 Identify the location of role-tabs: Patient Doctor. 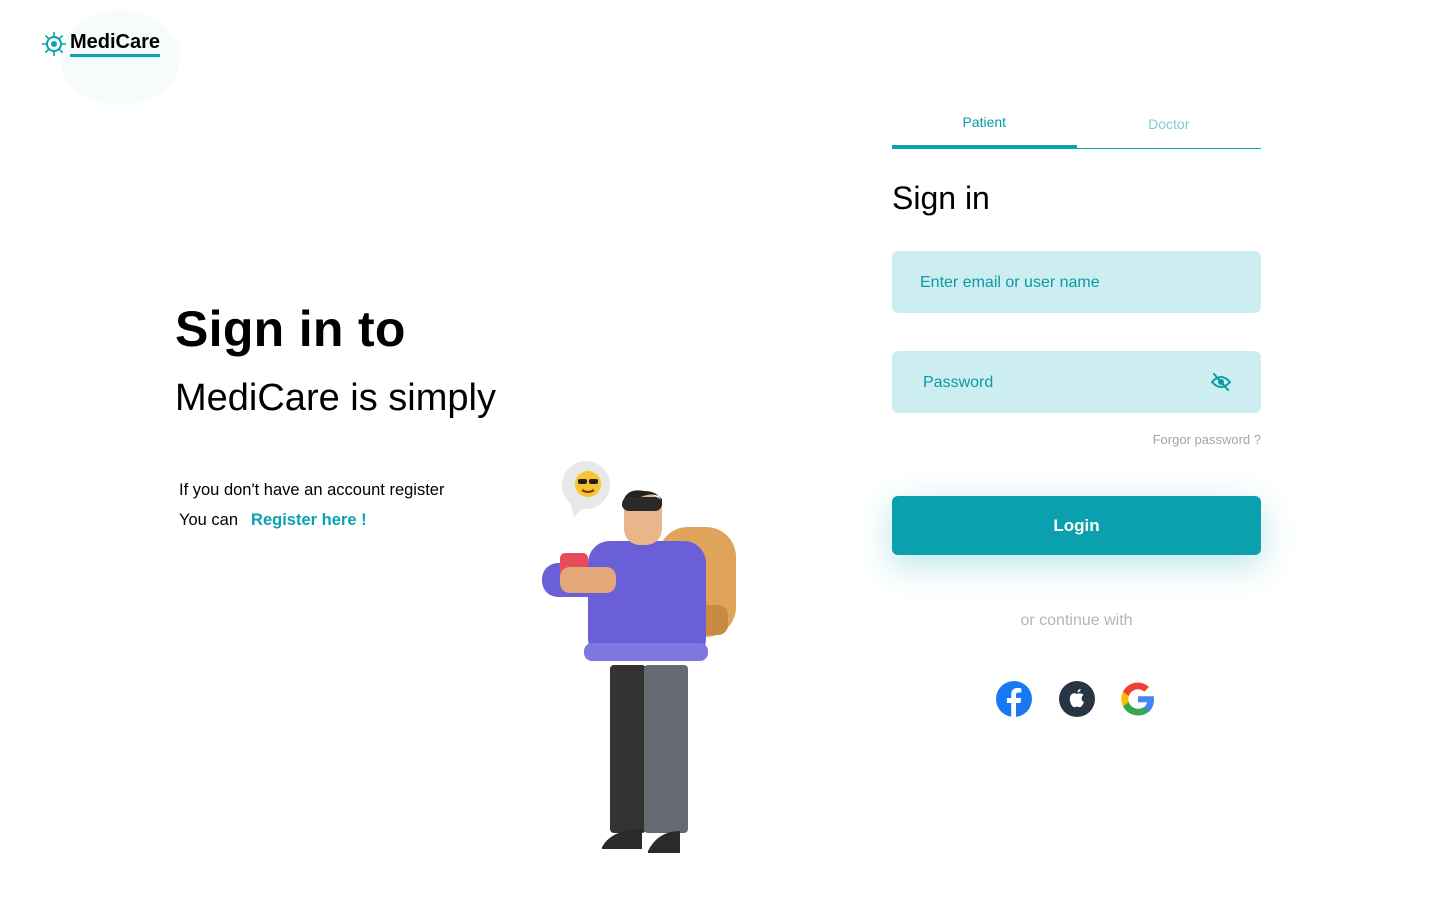
(1076, 129).